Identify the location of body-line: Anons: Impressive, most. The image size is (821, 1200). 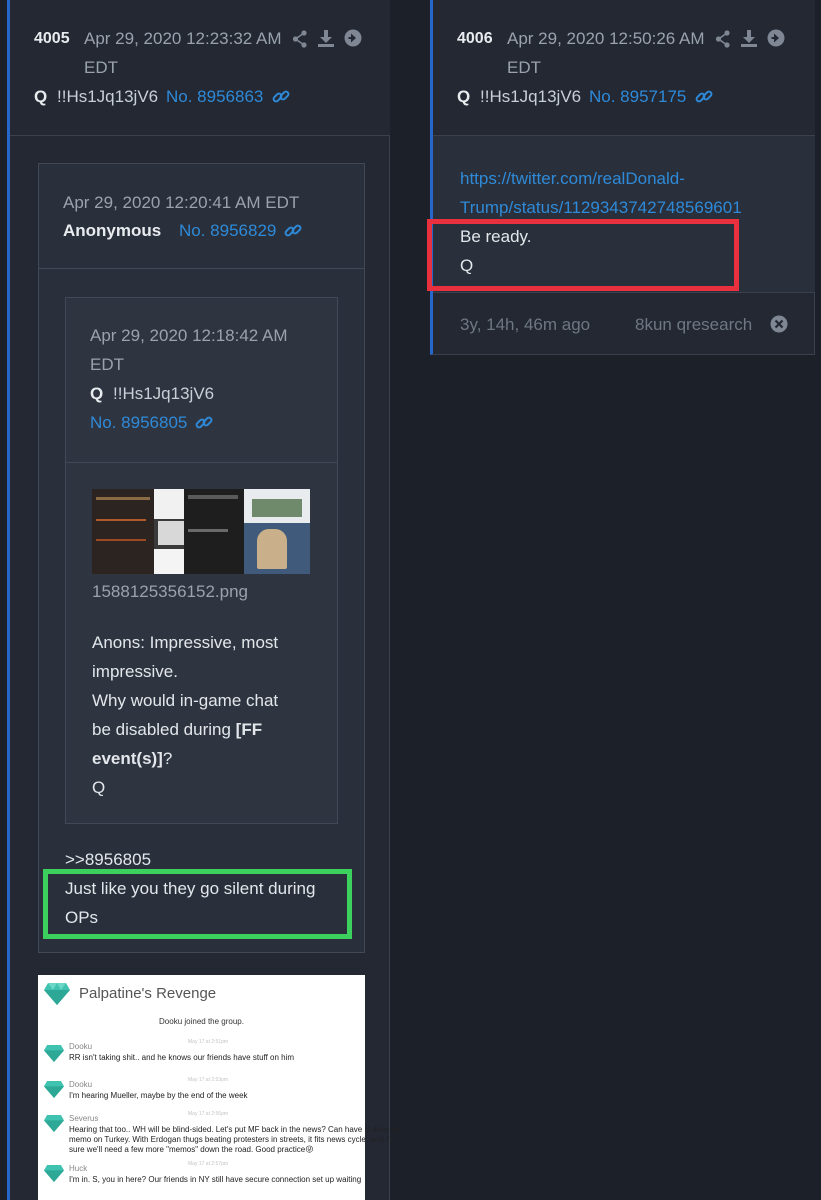
(185, 642).